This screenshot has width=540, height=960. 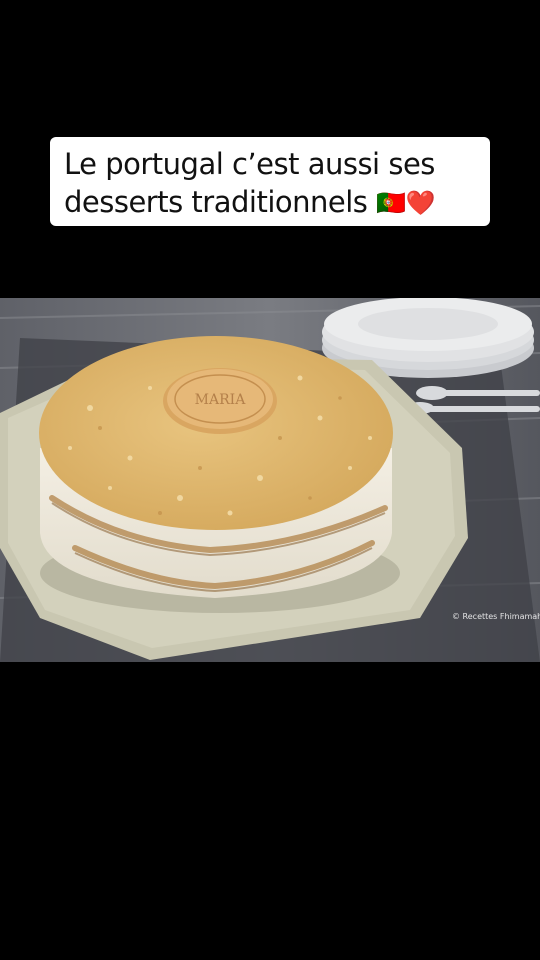 What do you see at coordinates (496, 616) in the screenshot?
I see `watermark-text: © Recettes Fhimamah` at bounding box center [496, 616].